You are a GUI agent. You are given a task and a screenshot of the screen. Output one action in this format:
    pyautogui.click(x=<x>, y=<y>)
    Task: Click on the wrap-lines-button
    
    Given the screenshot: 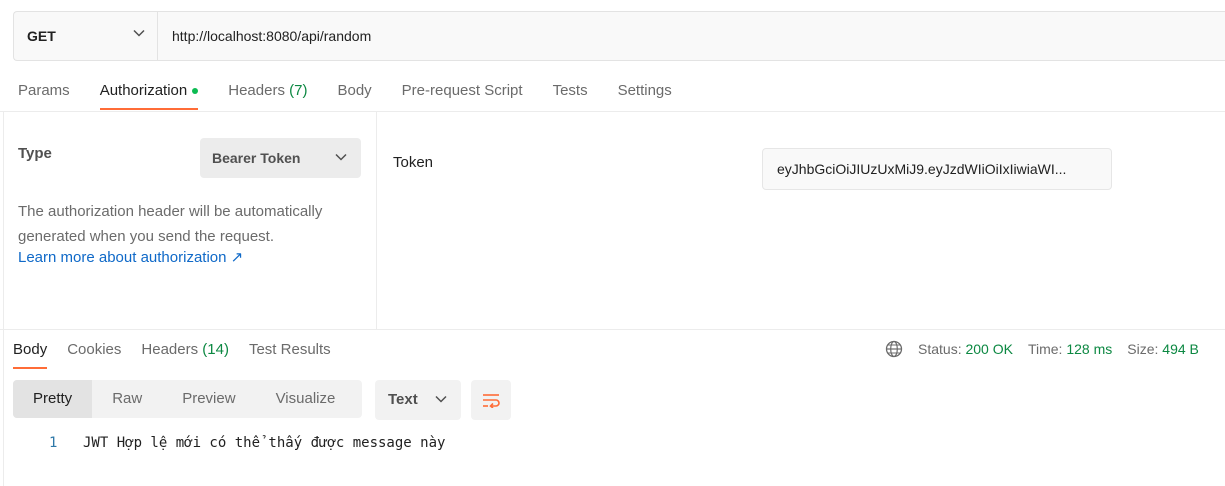 What is the action you would take?
    pyautogui.click(x=491, y=400)
    